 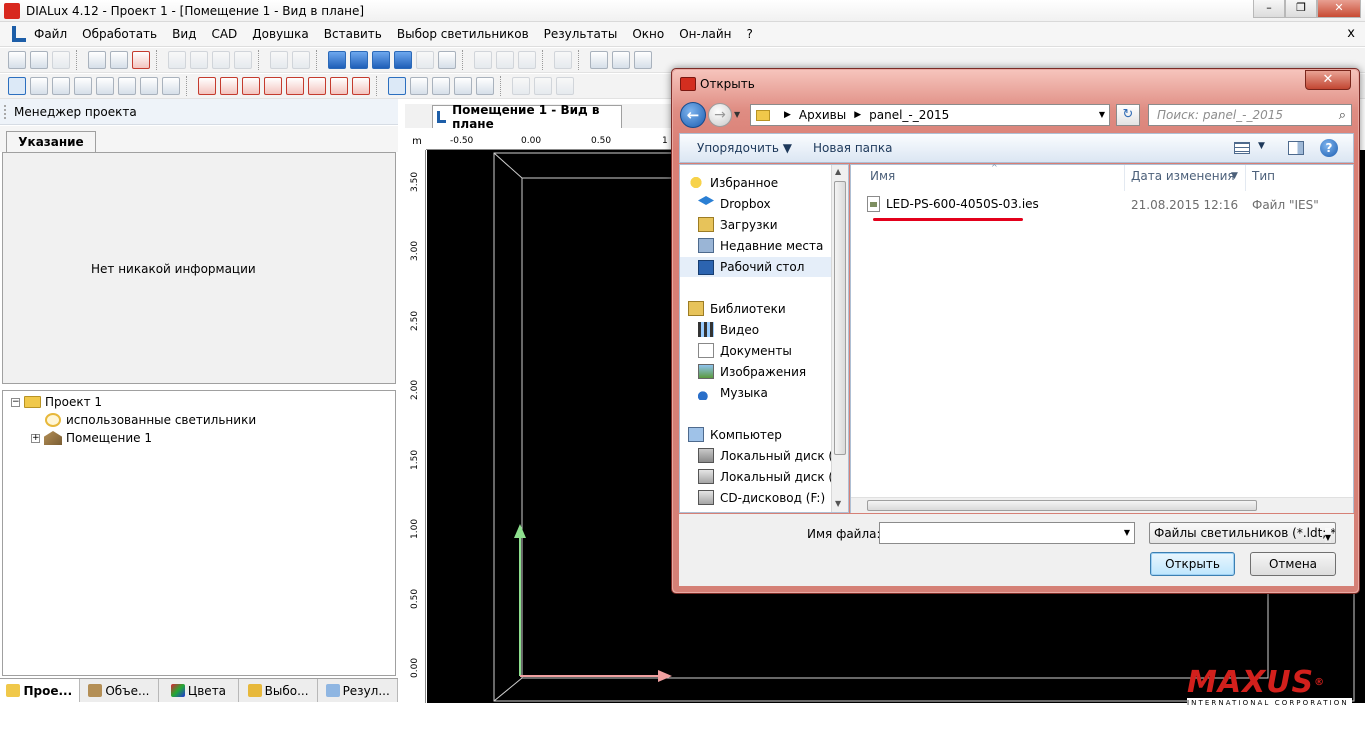 What do you see at coordinates (35, 438) in the screenshot?
I see `expand-icon: +` at bounding box center [35, 438].